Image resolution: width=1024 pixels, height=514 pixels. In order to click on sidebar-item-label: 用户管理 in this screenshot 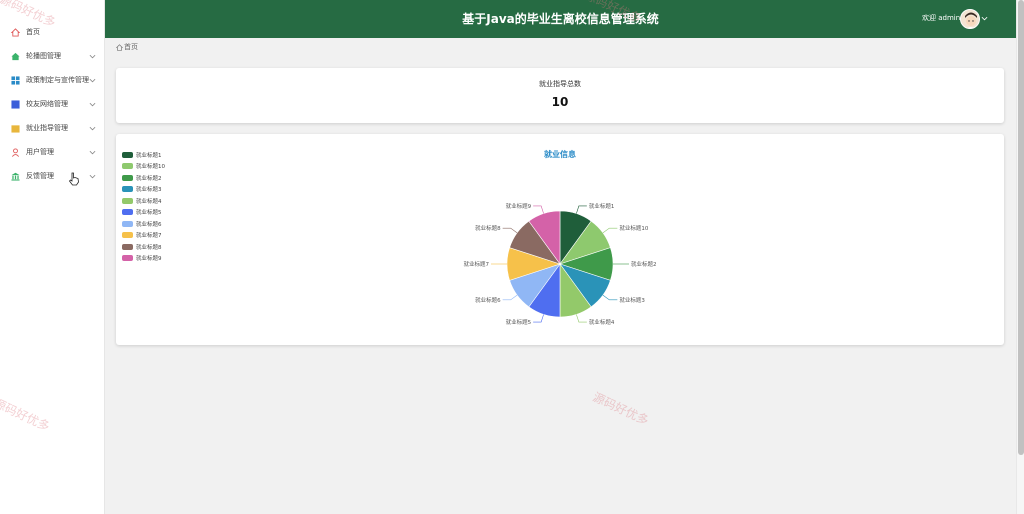, I will do `click(40, 152)`.